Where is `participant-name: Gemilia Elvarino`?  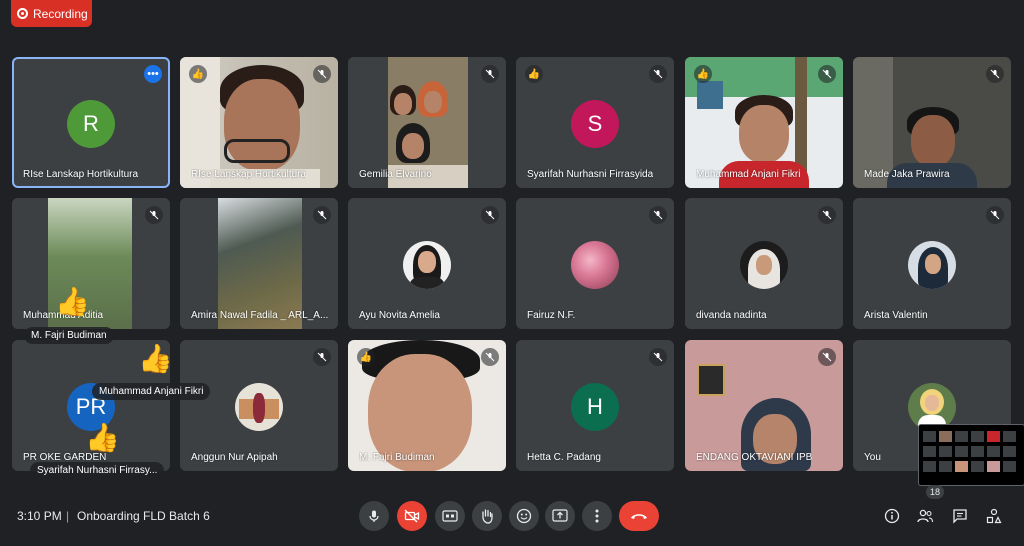
participant-name: Gemilia Elvarino is located at coordinates (395, 174).